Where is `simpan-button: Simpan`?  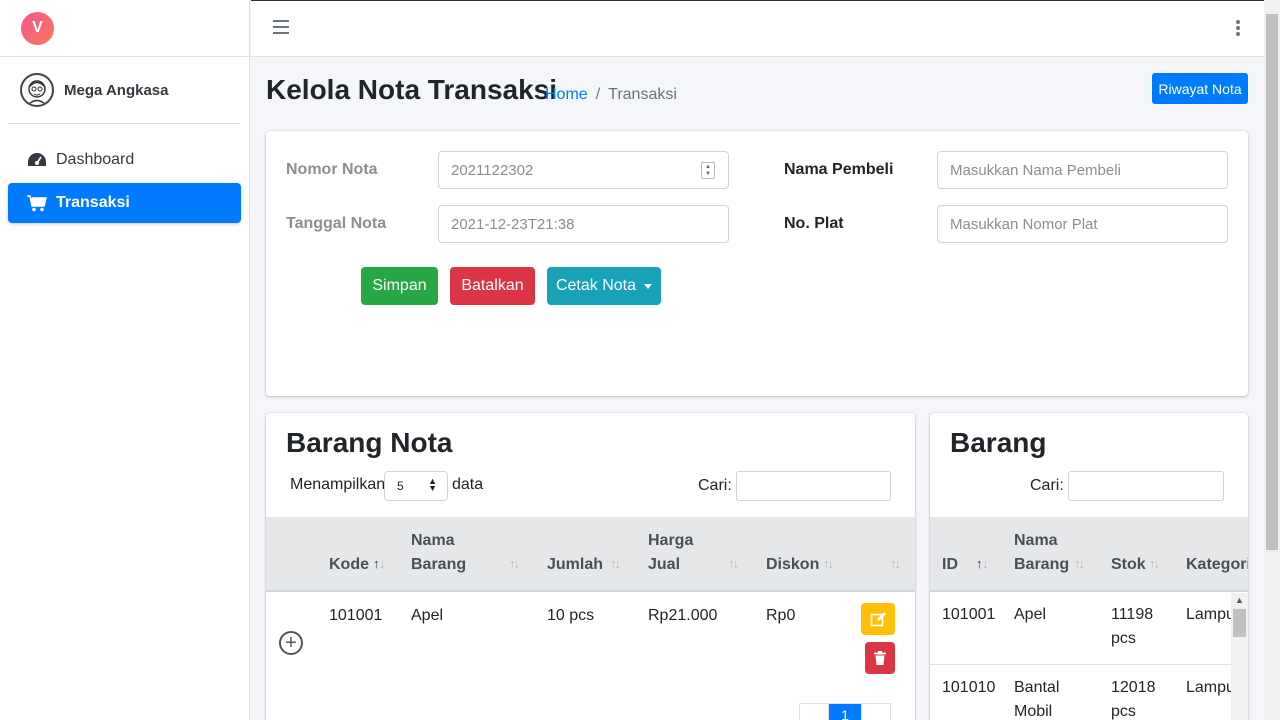
simpan-button: Simpan is located at coordinates (399, 286).